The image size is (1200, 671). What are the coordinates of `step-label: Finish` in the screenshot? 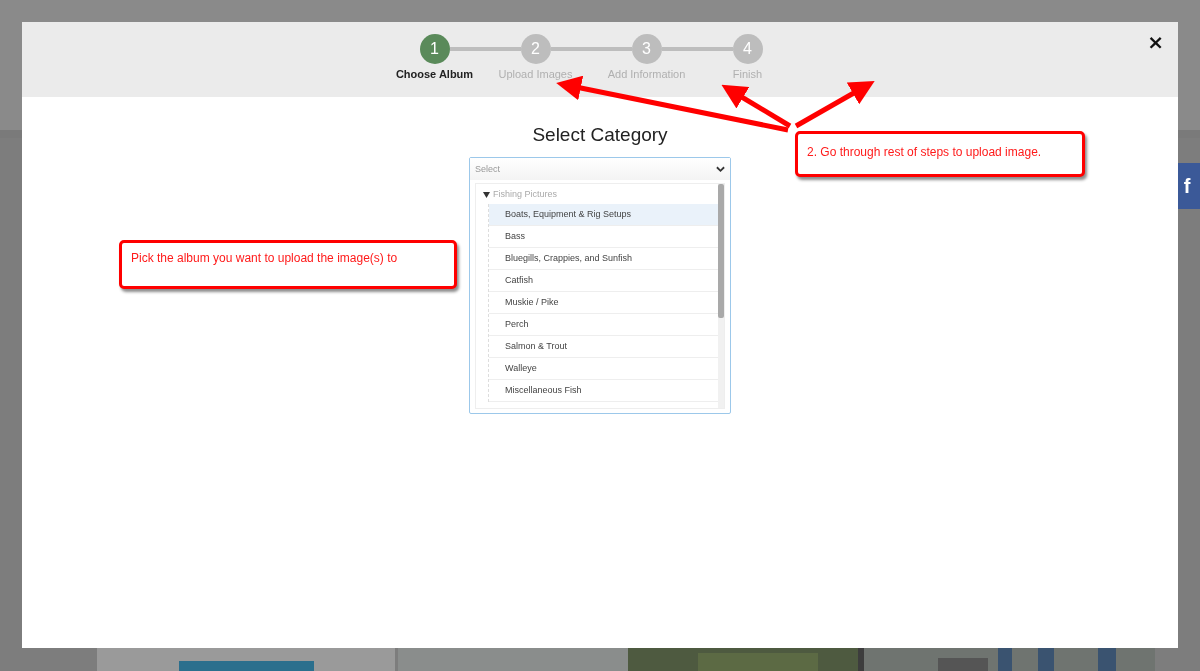 It's located at (747, 74).